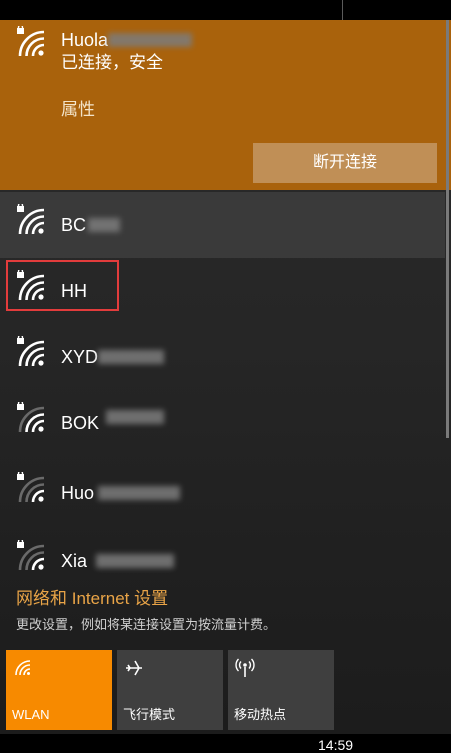 The image size is (451, 753). What do you see at coordinates (78, 110) in the screenshot?
I see `properties-link: 属性` at bounding box center [78, 110].